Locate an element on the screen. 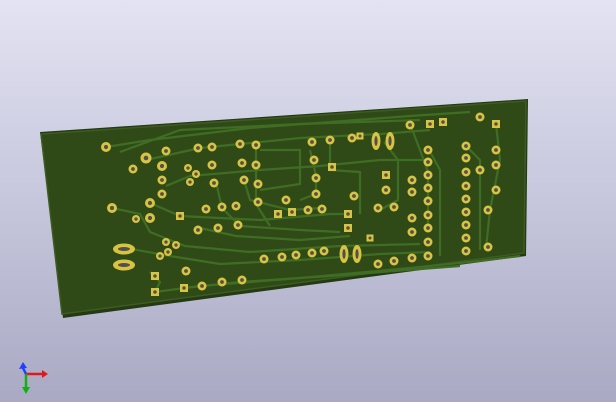 The image size is (616, 402). z-axis-arrow is located at coordinates (23, 365).